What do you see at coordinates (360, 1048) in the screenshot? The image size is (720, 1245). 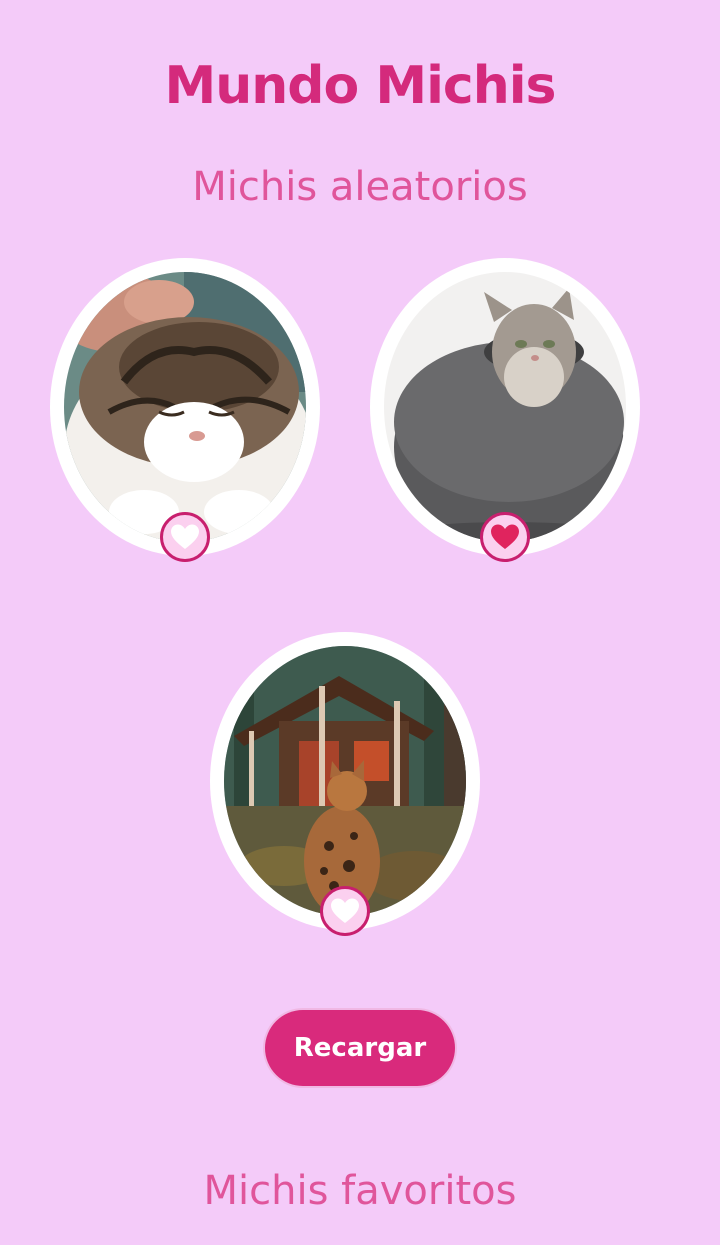 I see `reload-button: Recargar` at bounding box center [360, 1048].